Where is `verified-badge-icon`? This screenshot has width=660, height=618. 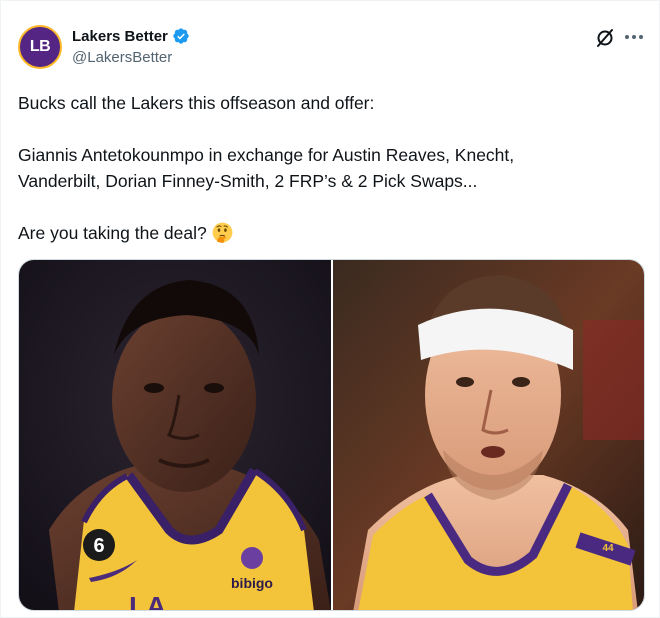
verified-badge-icon is located at coordinates (181, 36).